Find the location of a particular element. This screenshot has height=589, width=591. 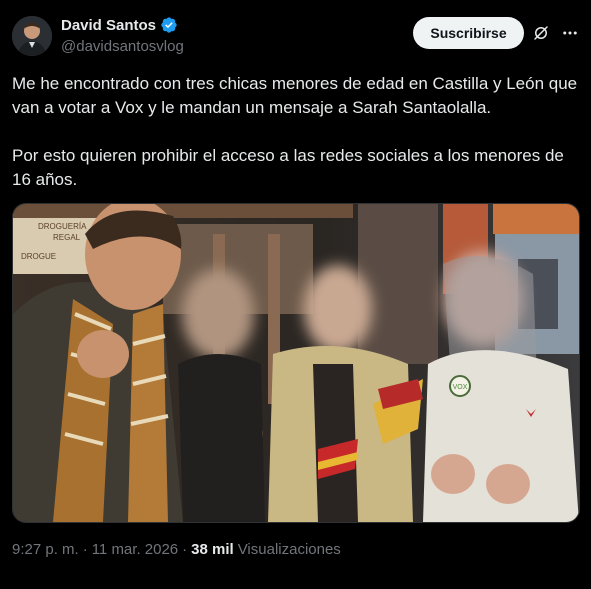

verified-badge-icon is located at coordinates (169, 25).